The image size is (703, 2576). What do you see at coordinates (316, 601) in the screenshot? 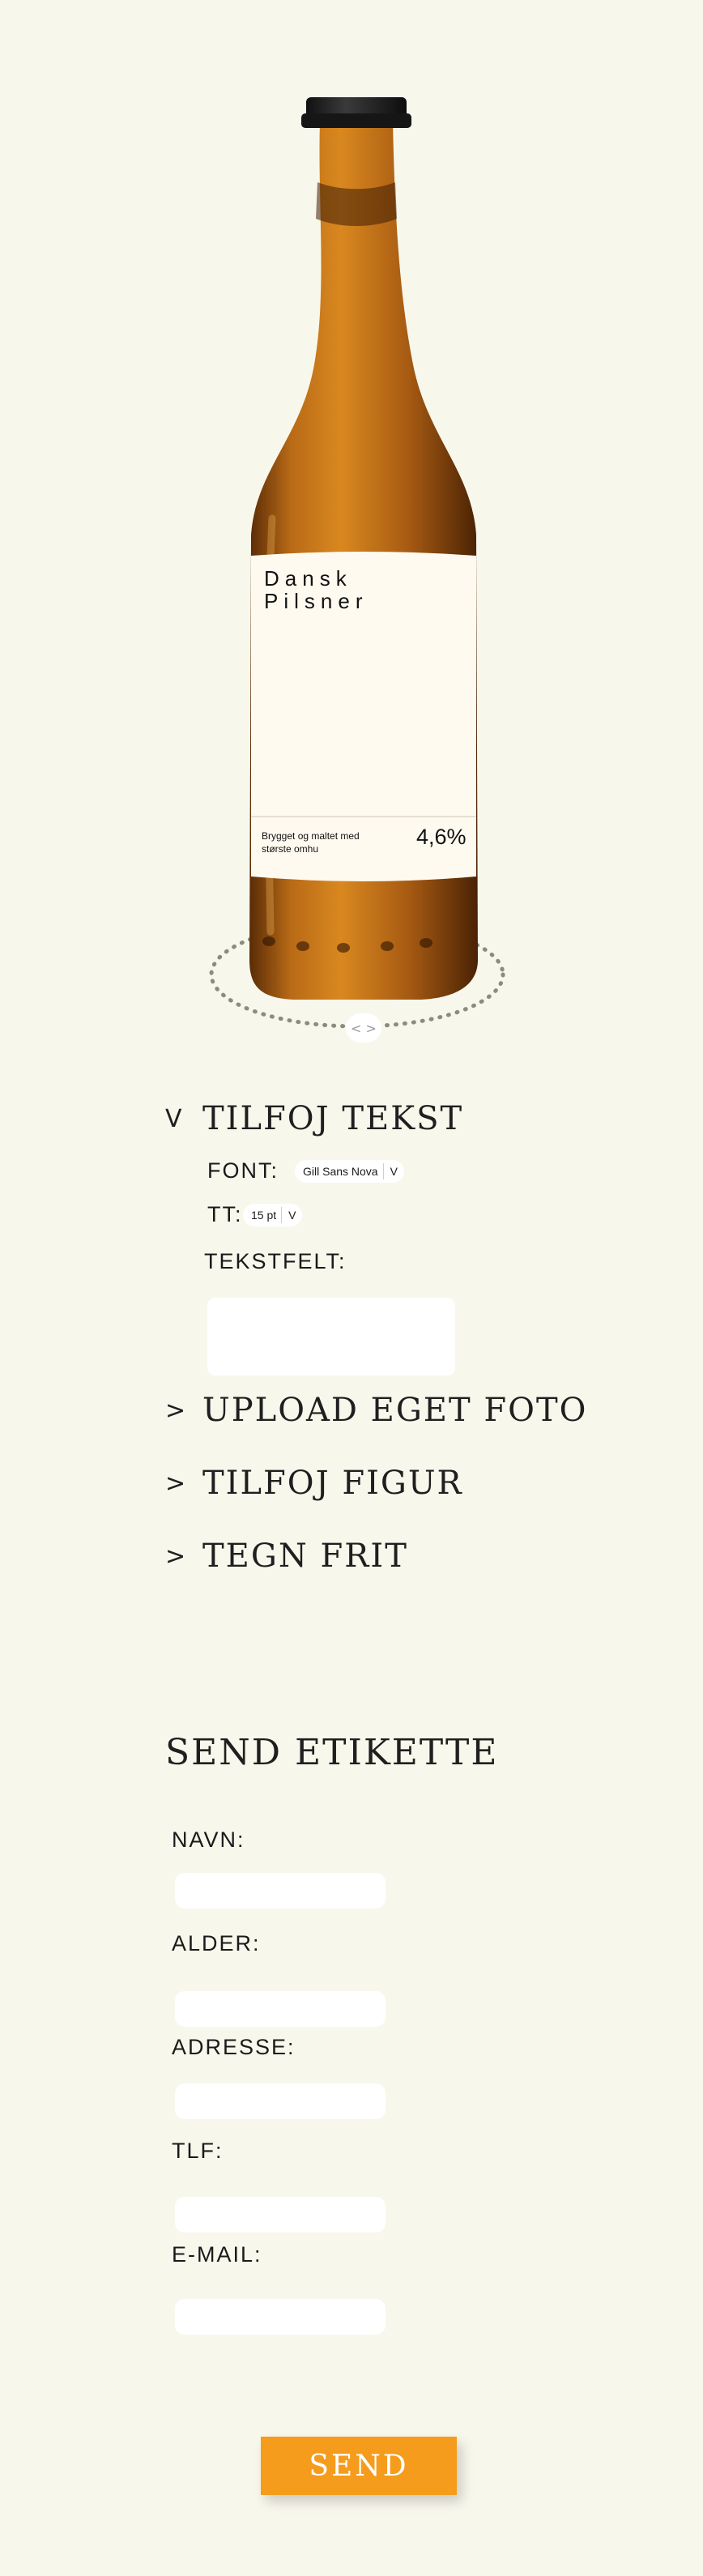
I see `label-brand-line2: Pilsner` at bounding box center [316, 601].